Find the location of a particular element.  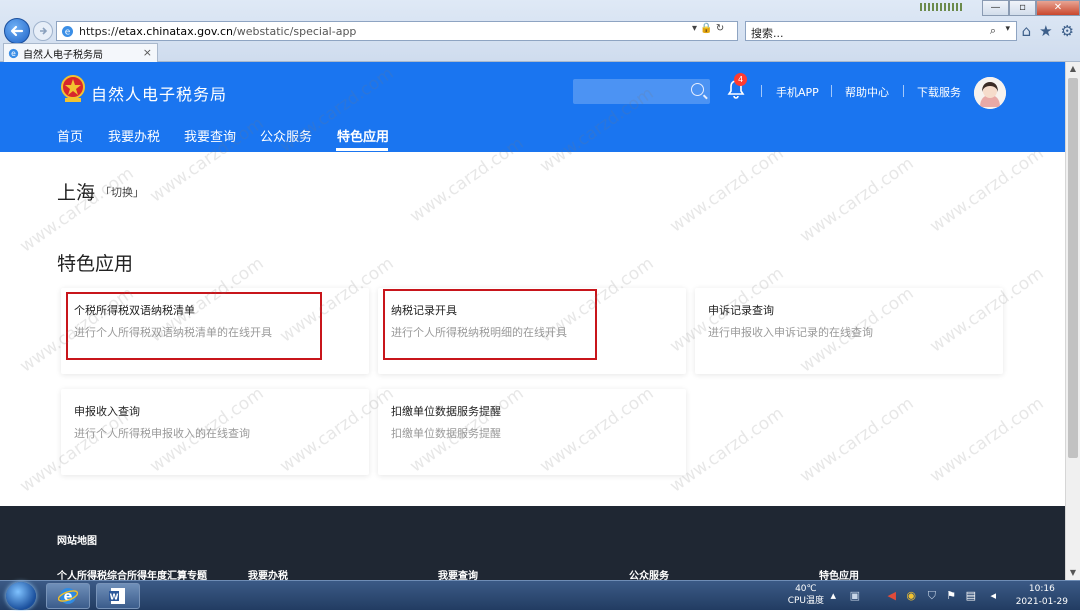

site-search-input is located at coordinates (641, 91).